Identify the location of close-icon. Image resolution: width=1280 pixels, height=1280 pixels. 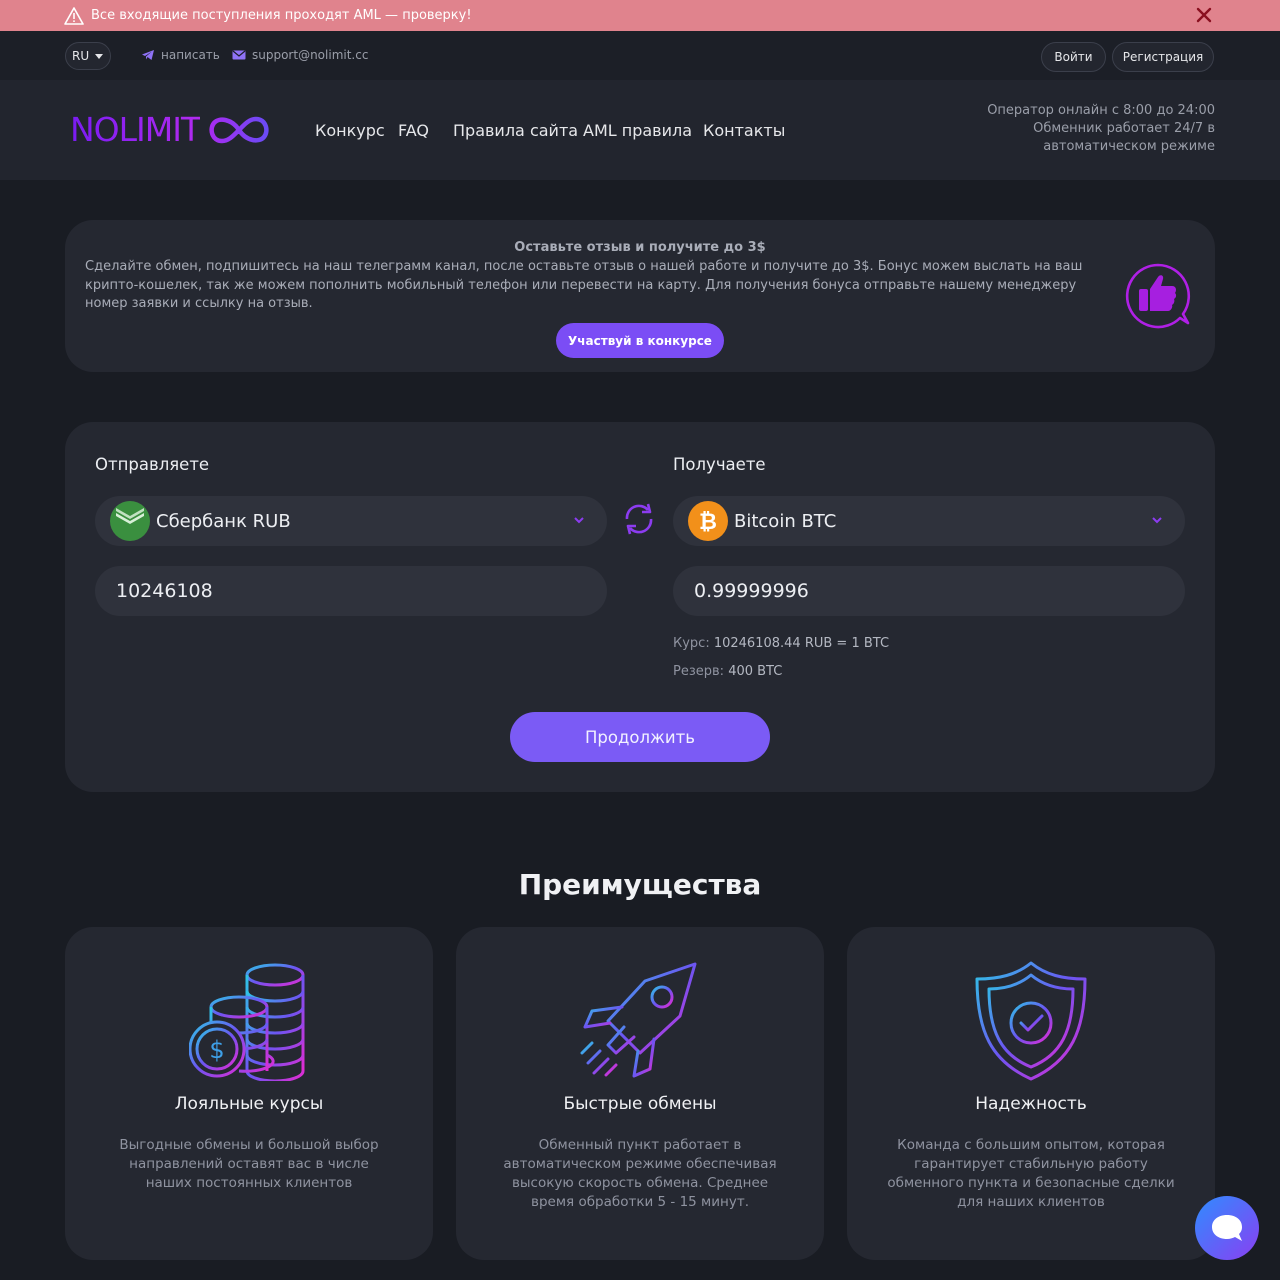
(1204, 15).